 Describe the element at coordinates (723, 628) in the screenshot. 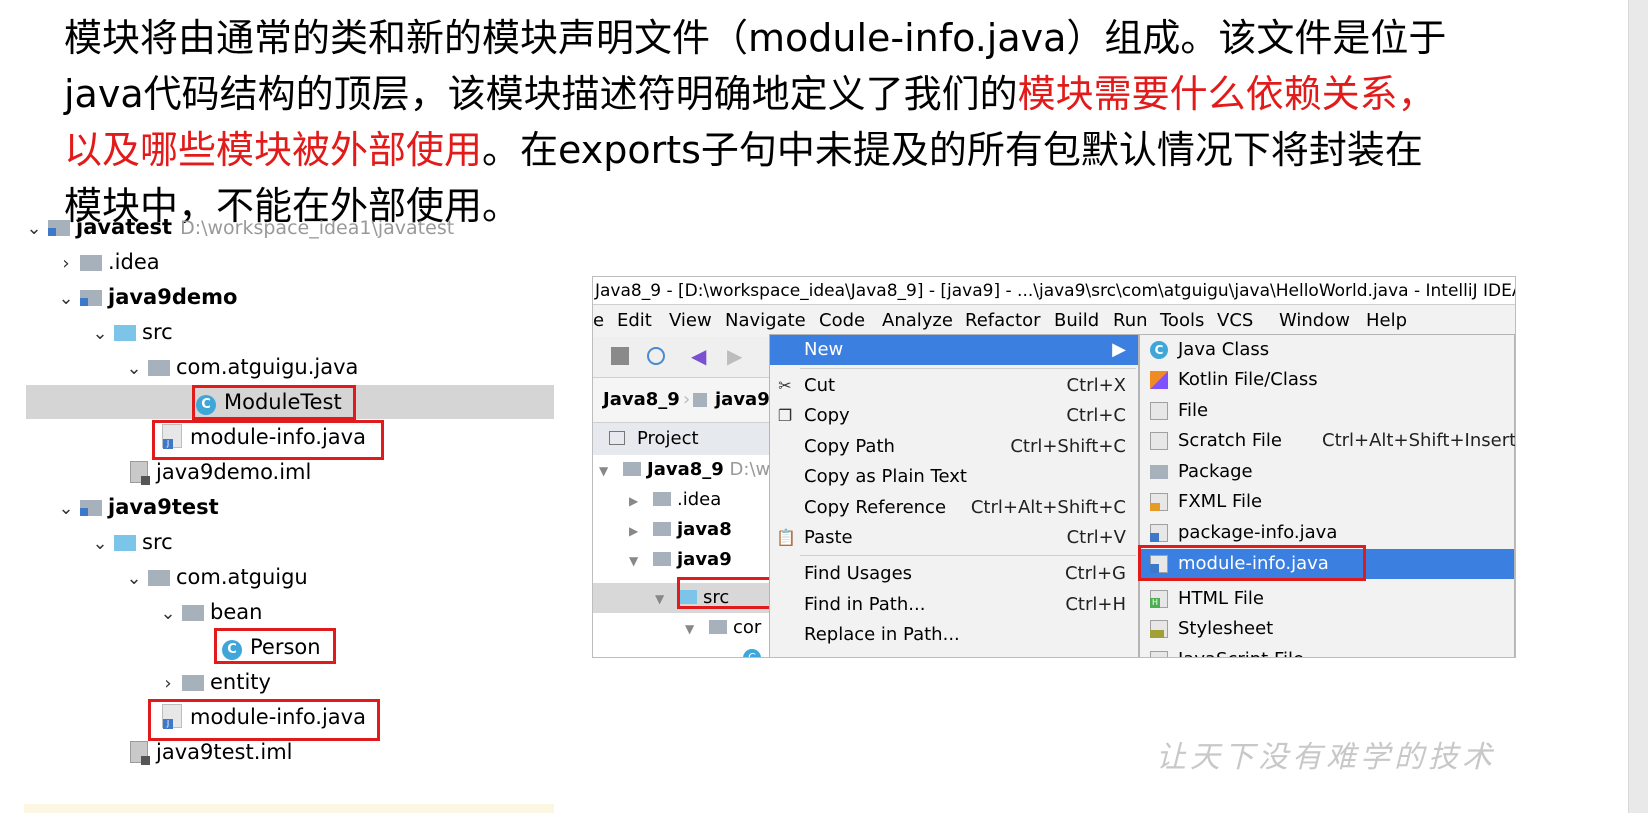

I see `tree-item-package: ▼ cor` at that location.